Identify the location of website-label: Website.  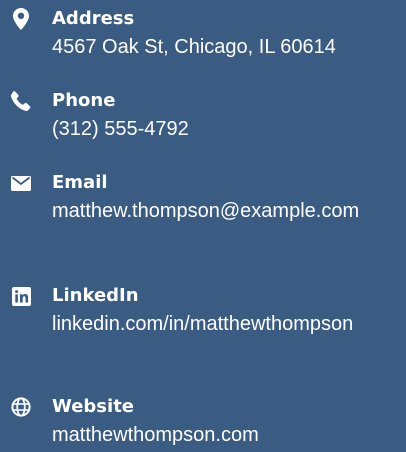
(93, 406).